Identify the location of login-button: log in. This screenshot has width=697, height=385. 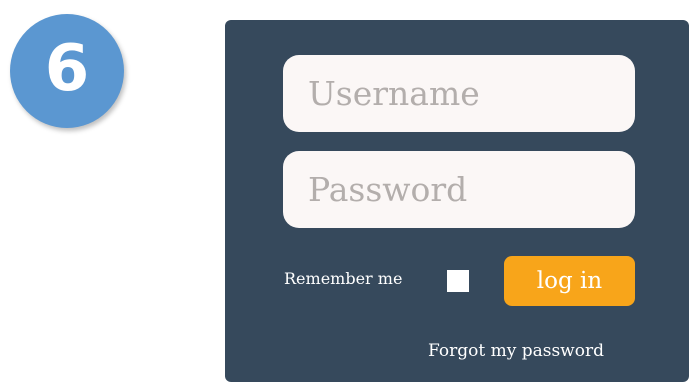
(569, 281).